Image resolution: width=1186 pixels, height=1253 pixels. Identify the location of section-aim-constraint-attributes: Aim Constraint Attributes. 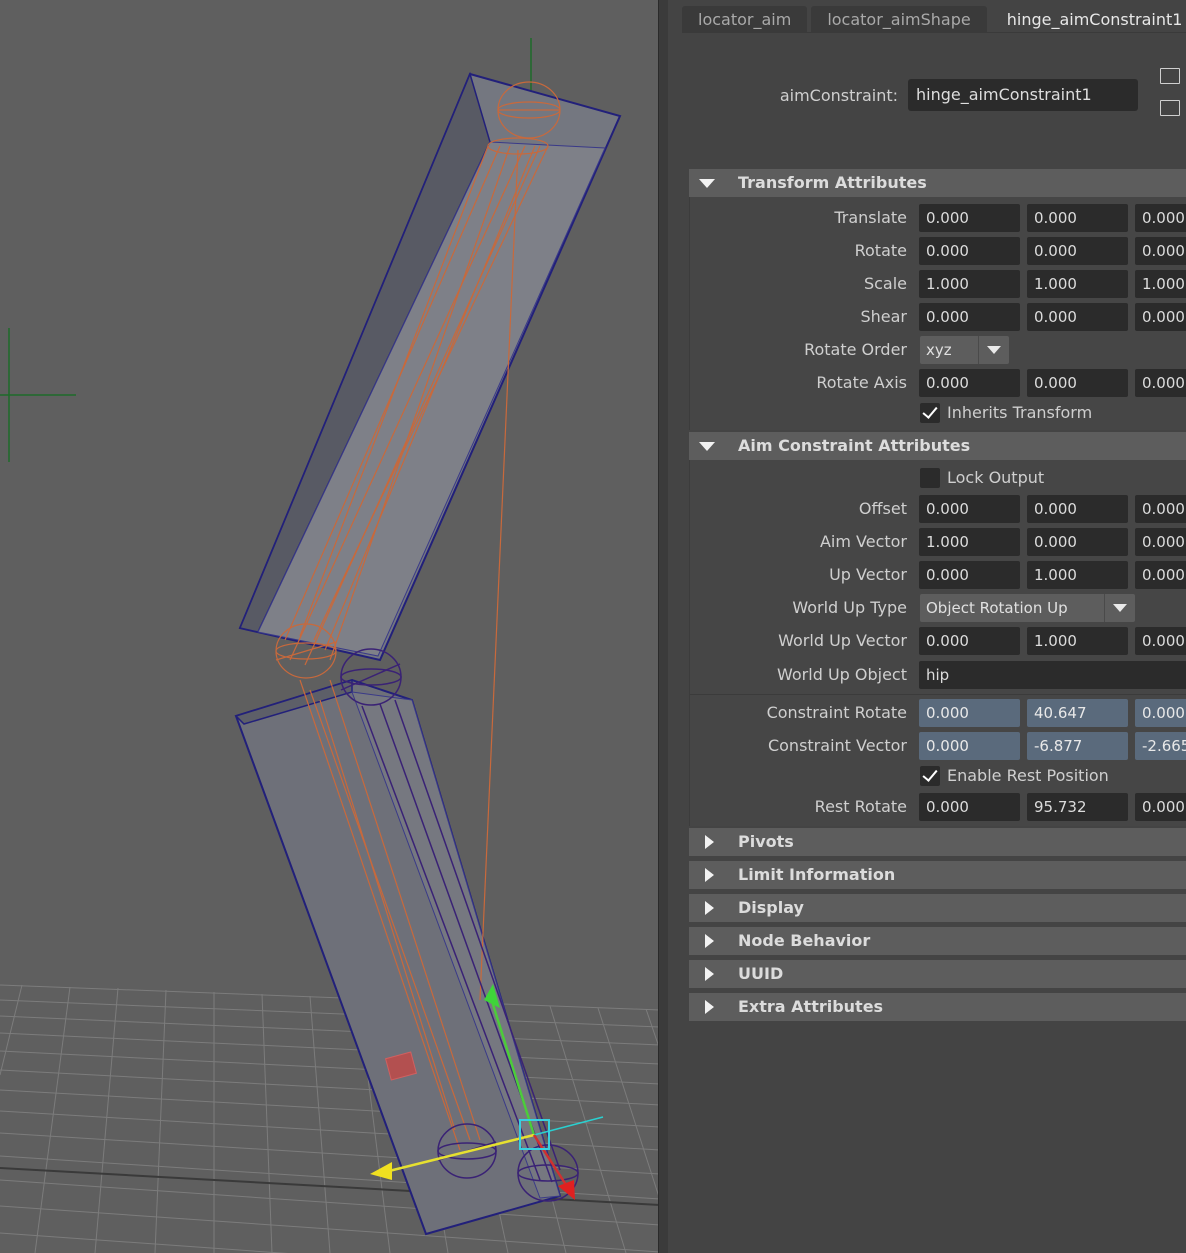
(937, 446).